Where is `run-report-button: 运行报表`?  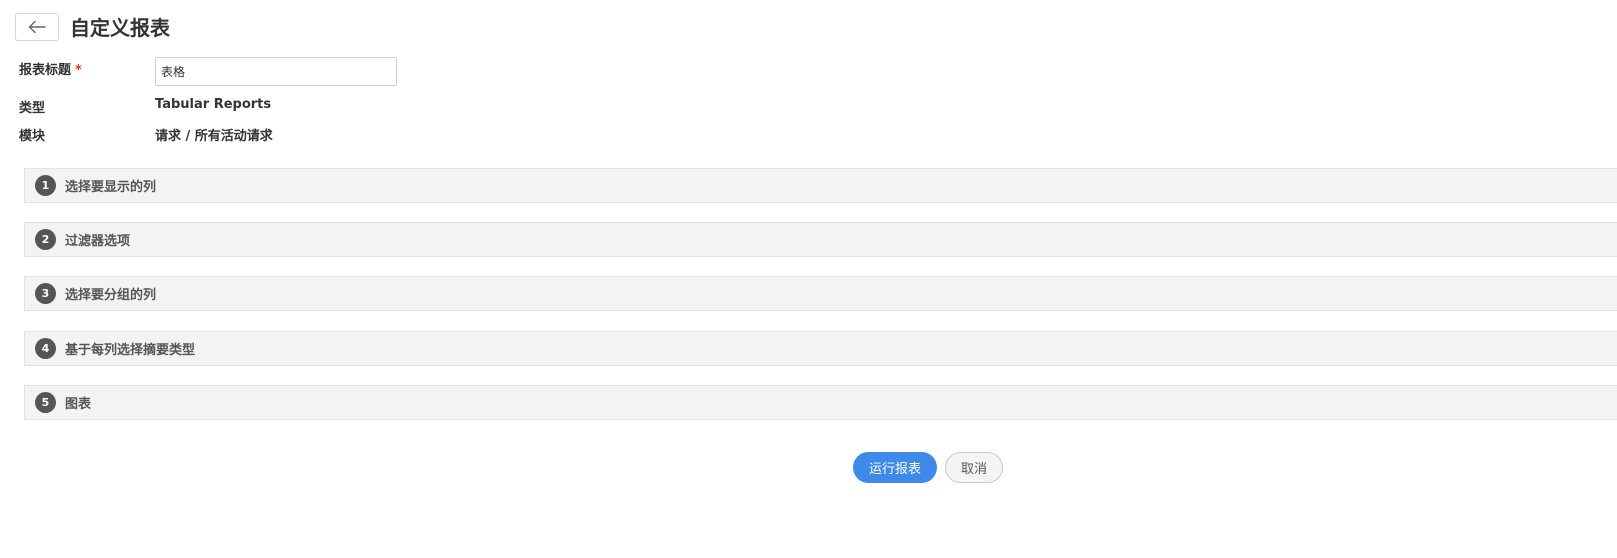 run-report-button: 运行报表 is located at coordinates (895, 467).